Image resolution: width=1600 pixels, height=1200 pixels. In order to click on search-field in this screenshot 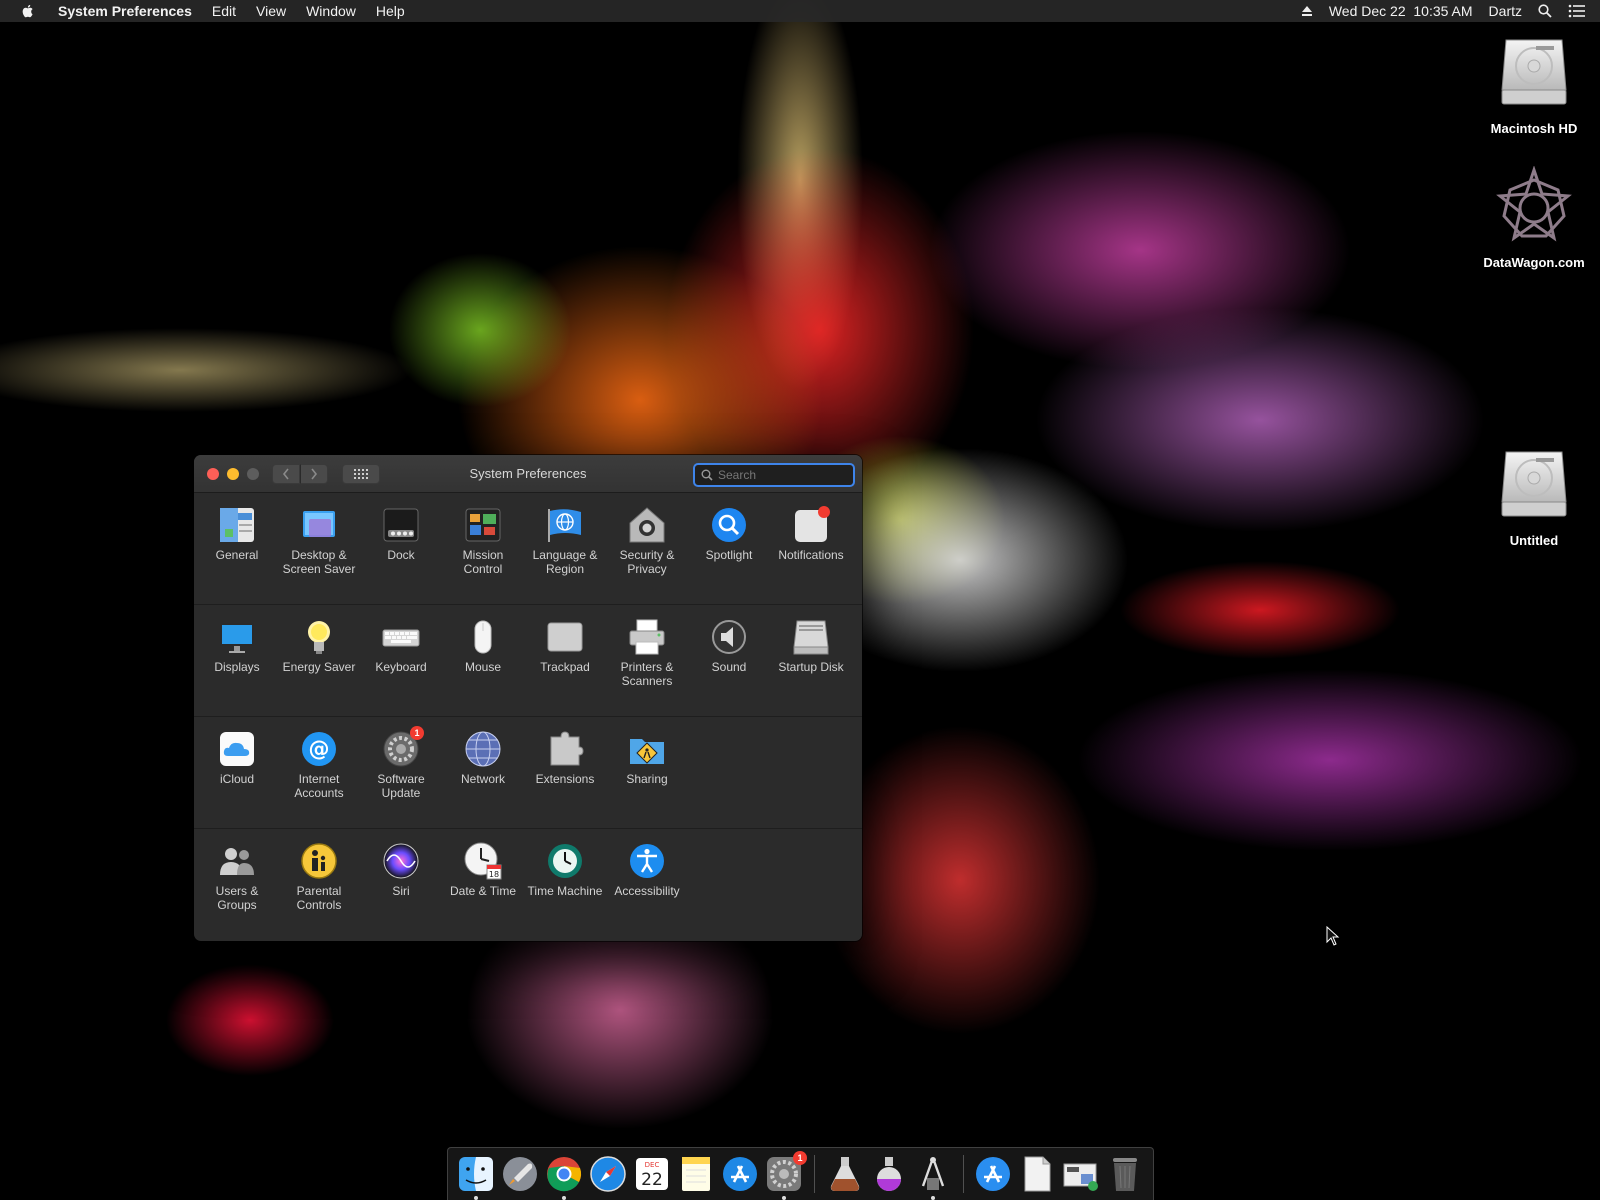, I will do `click(774, 475)`.